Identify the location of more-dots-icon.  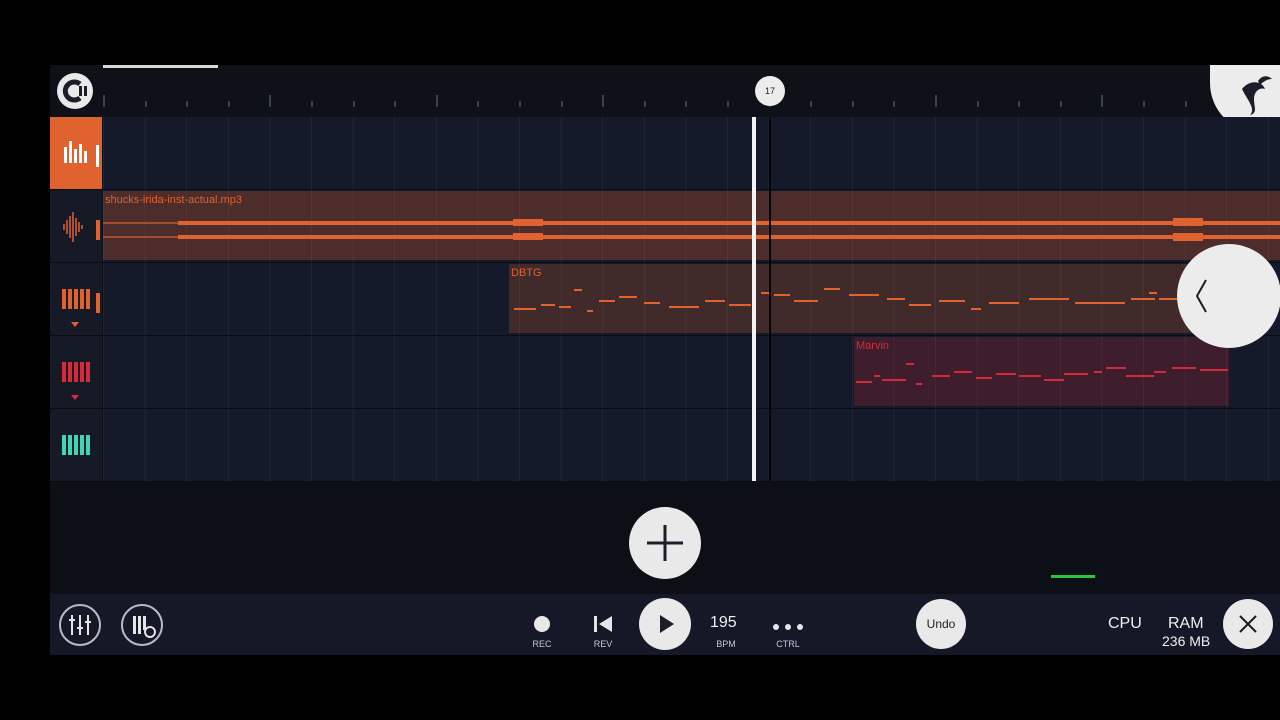
(788, 627).